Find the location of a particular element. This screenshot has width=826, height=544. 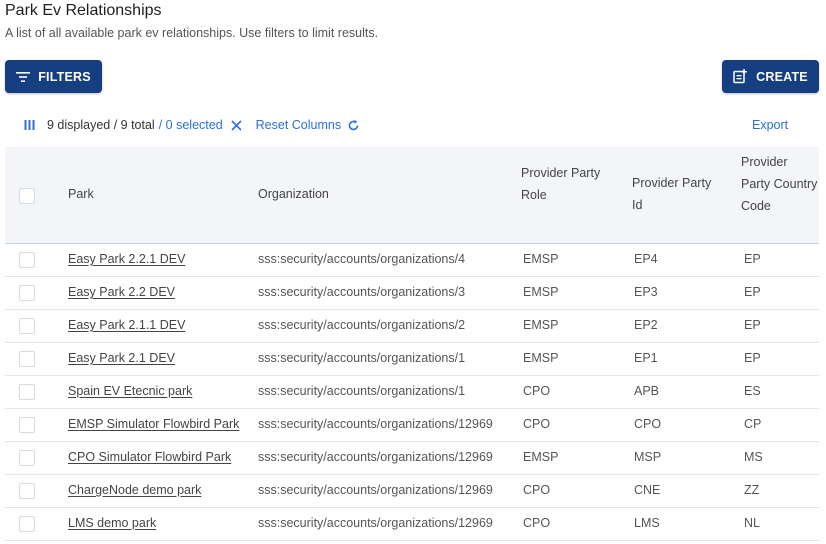

party-id-cell: CNE is located at coordinates (647, 490).